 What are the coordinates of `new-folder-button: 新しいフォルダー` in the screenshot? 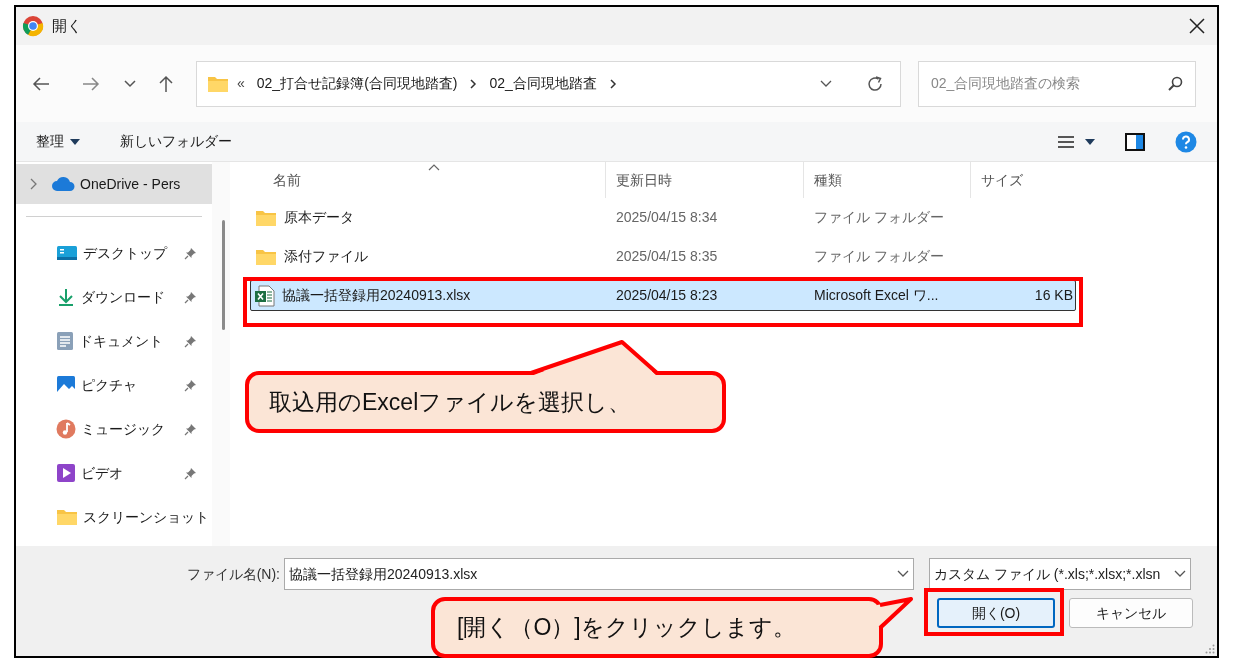 It's located at (176, 141).